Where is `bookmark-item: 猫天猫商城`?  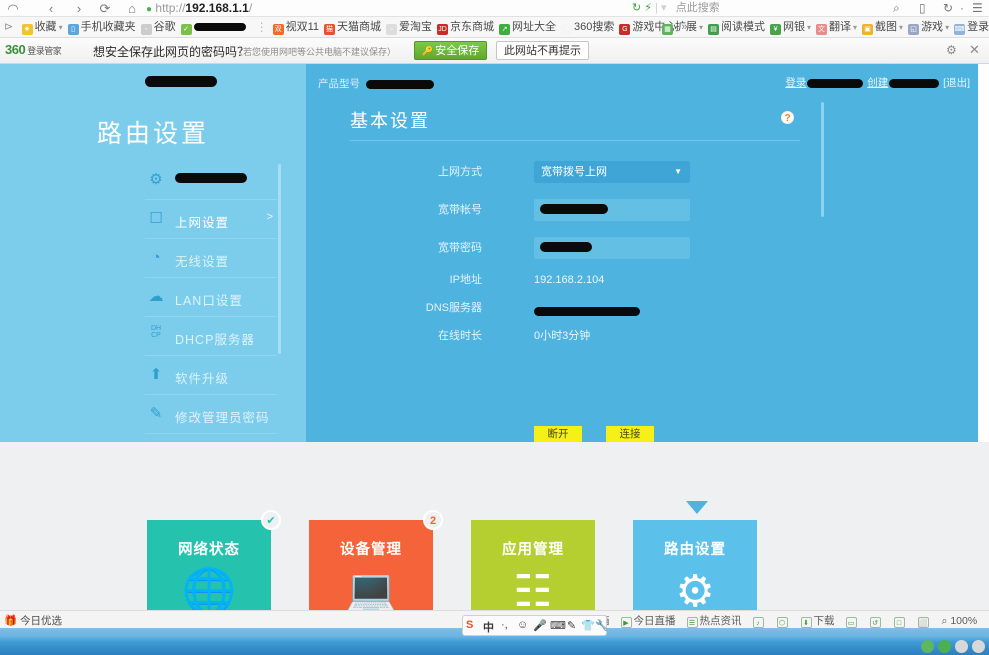
bookmark-item: 猫天猫商城 is located at coordinates (352, 27).